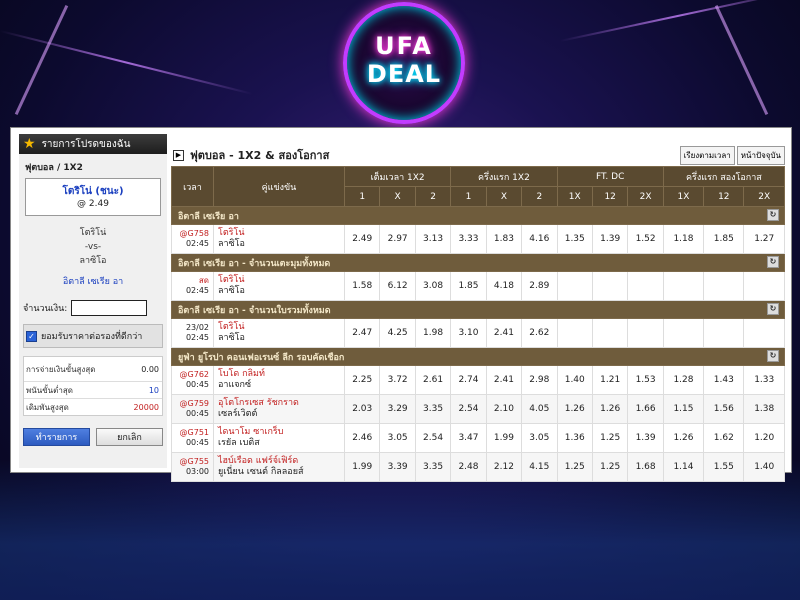  What do you see at coordinates (362, 409) in the screenshot?
I see `odds-cell: 2.03` at bounding box center [362, 409].